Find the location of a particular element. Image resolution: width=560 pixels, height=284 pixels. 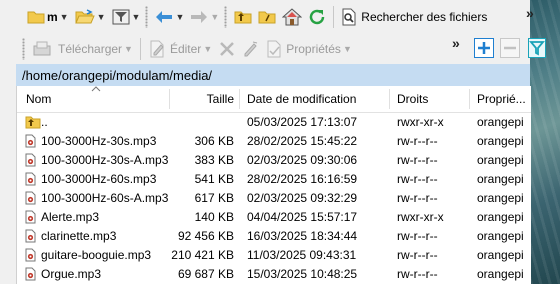

filter-toggle-button is located at coordinates (537, 48).